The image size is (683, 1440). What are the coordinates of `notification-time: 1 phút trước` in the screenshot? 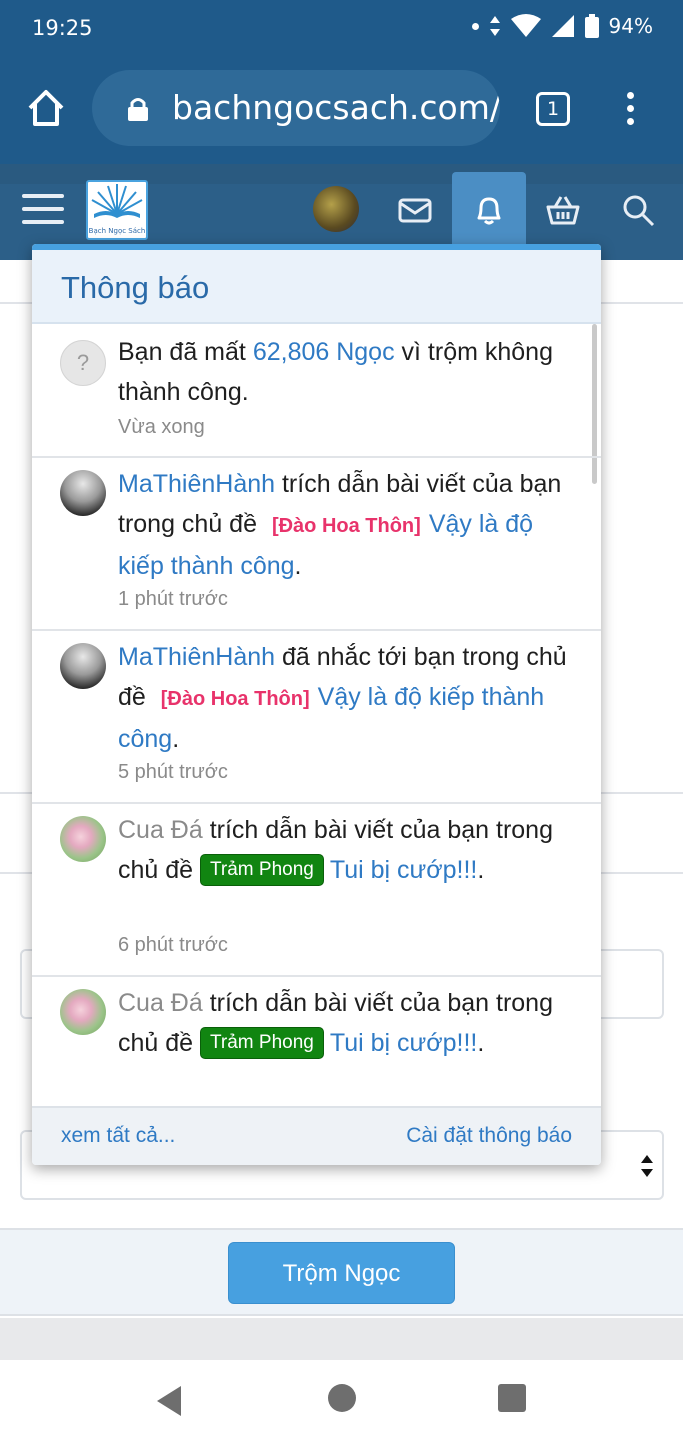 It's located at (173, 599).